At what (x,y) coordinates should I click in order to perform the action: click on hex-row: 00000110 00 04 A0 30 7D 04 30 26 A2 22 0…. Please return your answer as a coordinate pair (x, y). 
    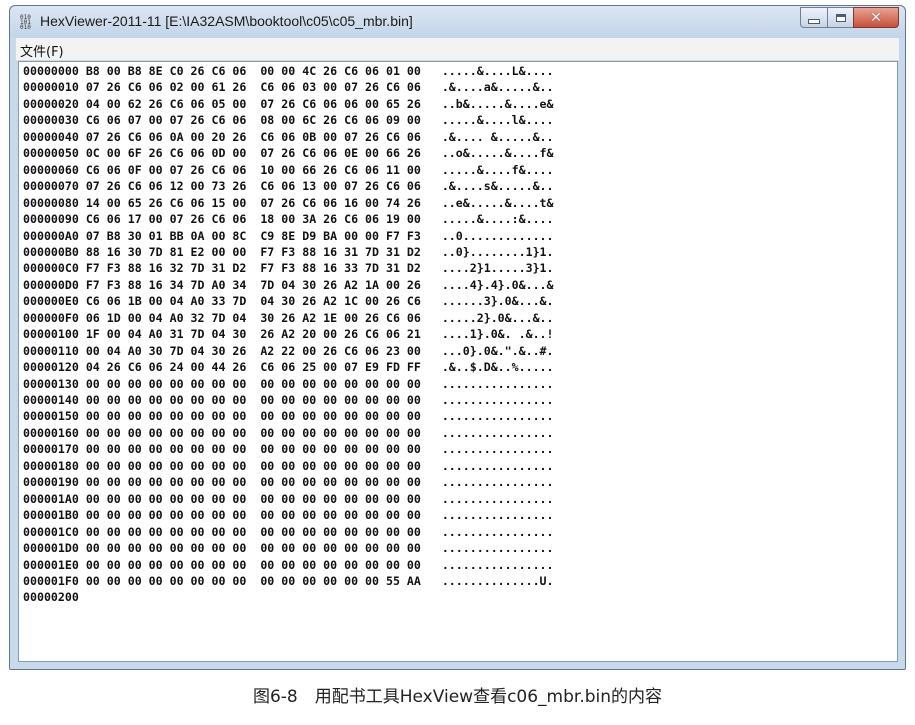
    Looking at the image, I should click on (288, 351).